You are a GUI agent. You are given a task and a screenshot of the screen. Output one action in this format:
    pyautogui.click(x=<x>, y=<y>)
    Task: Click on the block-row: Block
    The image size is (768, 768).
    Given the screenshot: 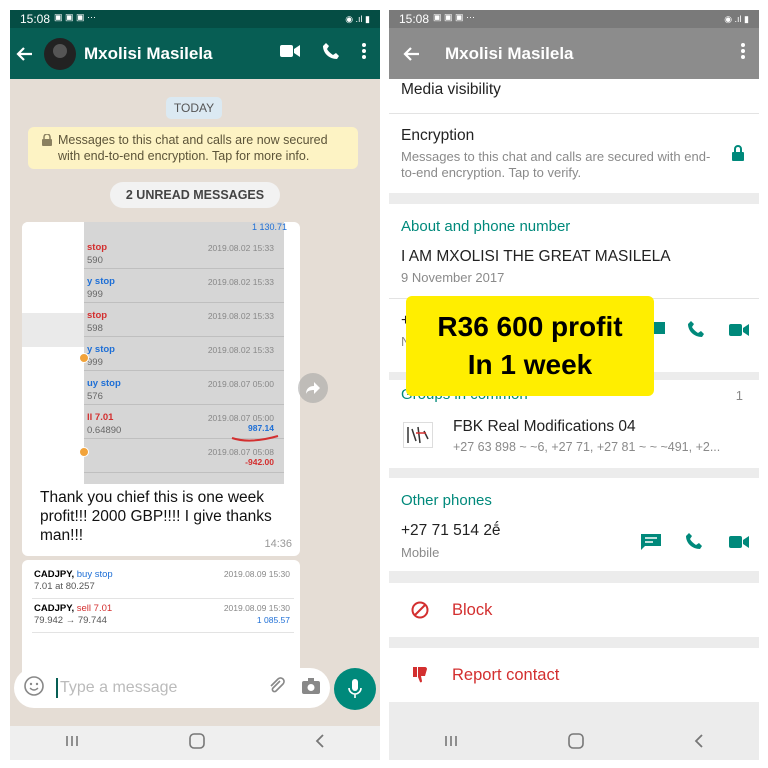 What is the action you would take?
    pyautogui.click(x=574, y=610)
    